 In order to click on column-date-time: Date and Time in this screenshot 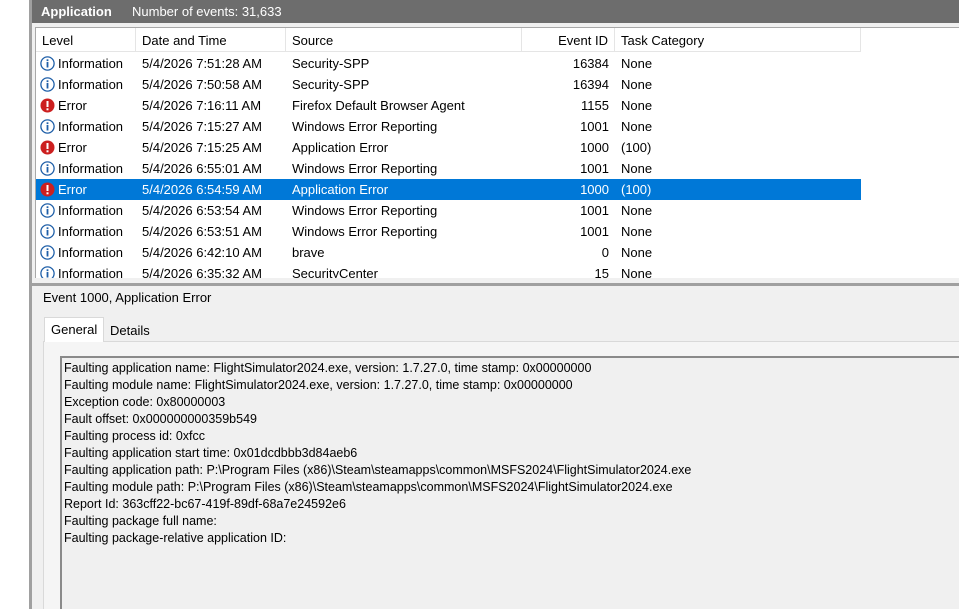, I will do `click(211, 39)`.